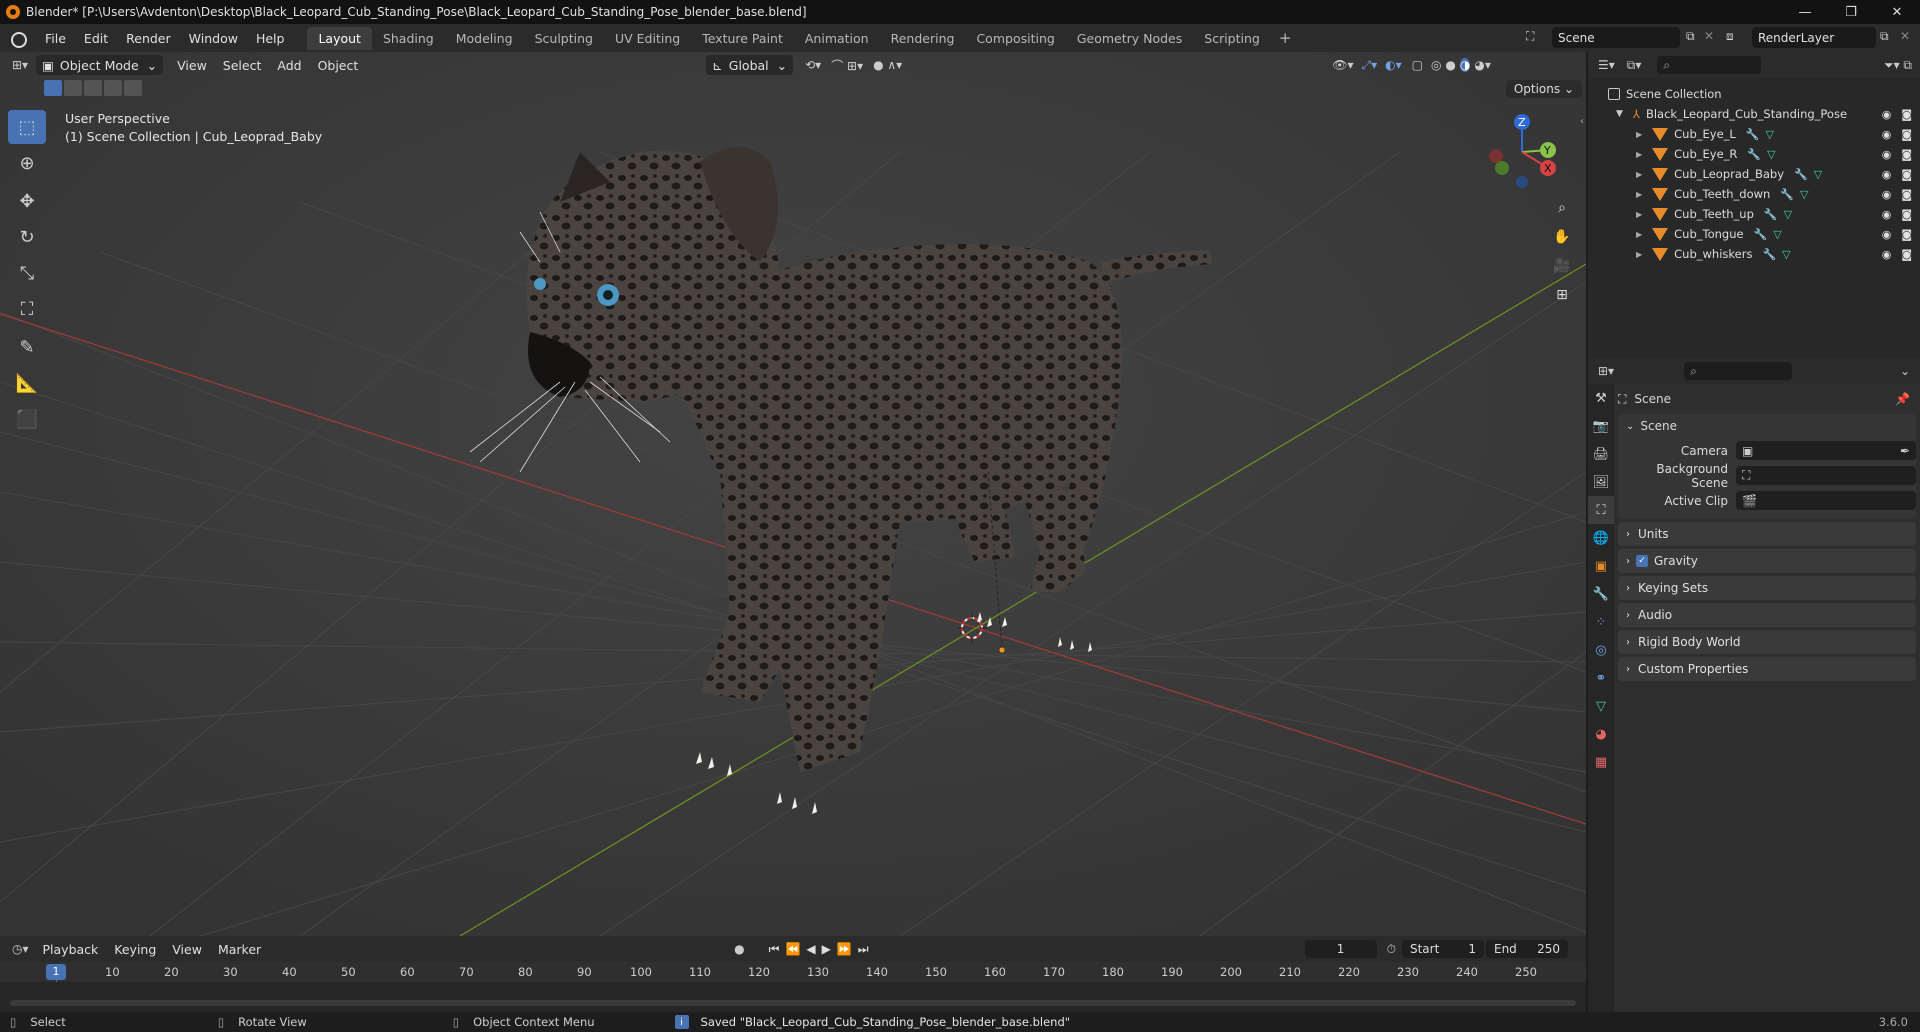  What do you see at coordinates (1897, 12) in the screenshot?
I see `close-icon: ✕` at bounding box center [1897, 12].